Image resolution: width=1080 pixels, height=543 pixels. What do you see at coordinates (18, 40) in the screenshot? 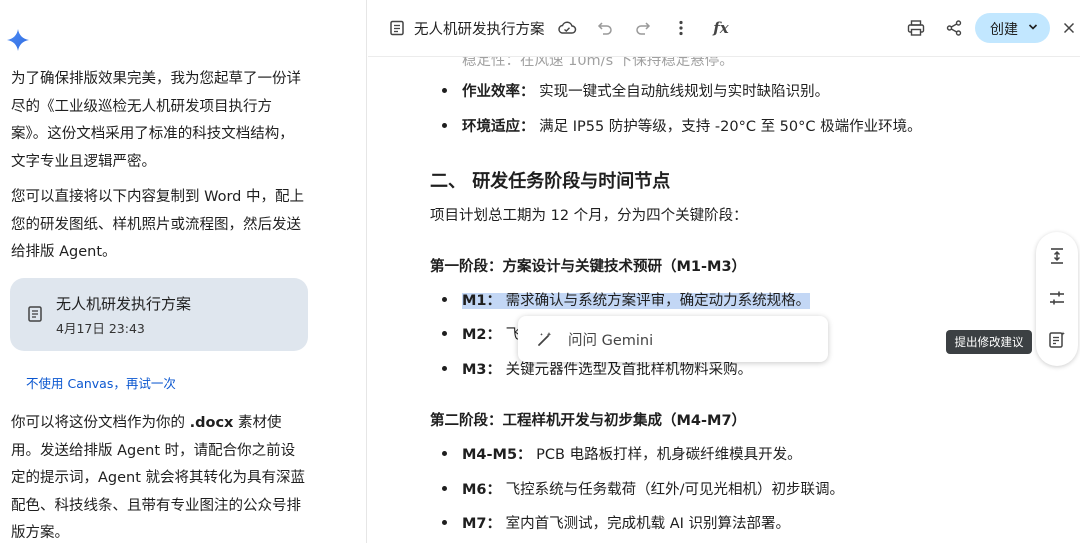
I see `gemini-spark-icon` at bounding box center [18, 40].